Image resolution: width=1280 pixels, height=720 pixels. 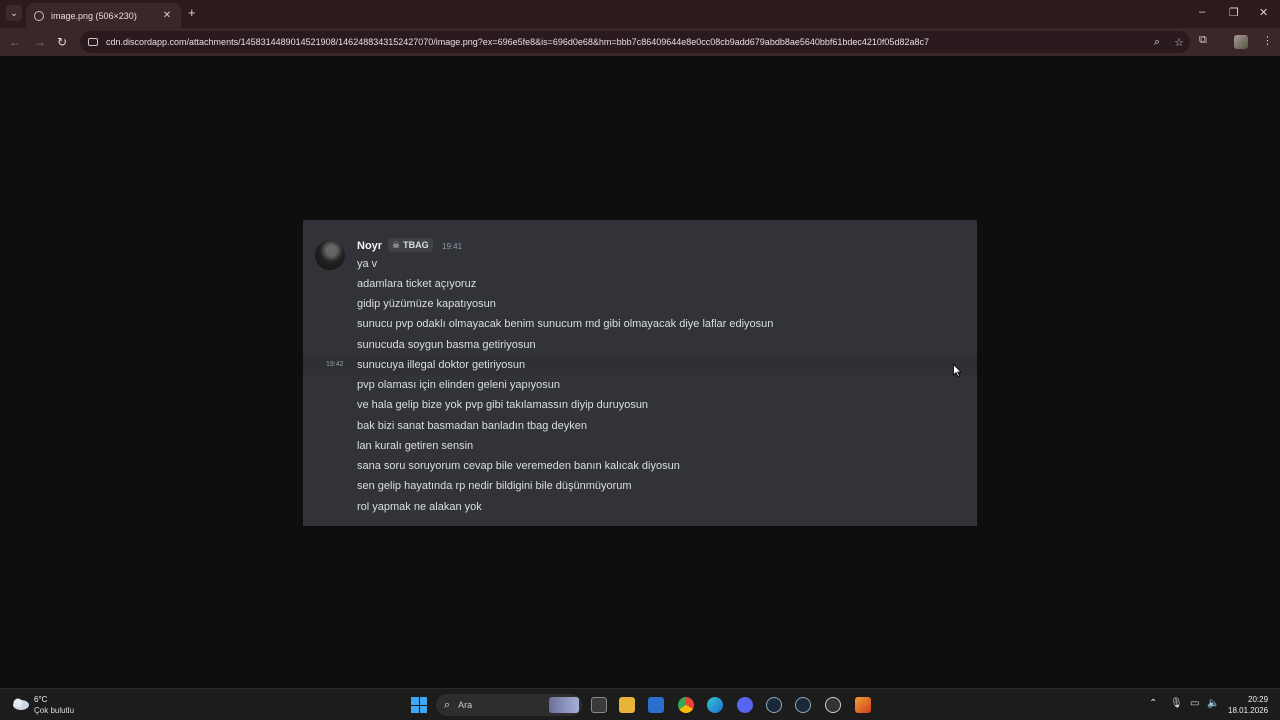 What do you see at coordinates (1176, 703) in the screenshot?
I see `microphone-icon: 🎙` at bounding box center [1176, 703].